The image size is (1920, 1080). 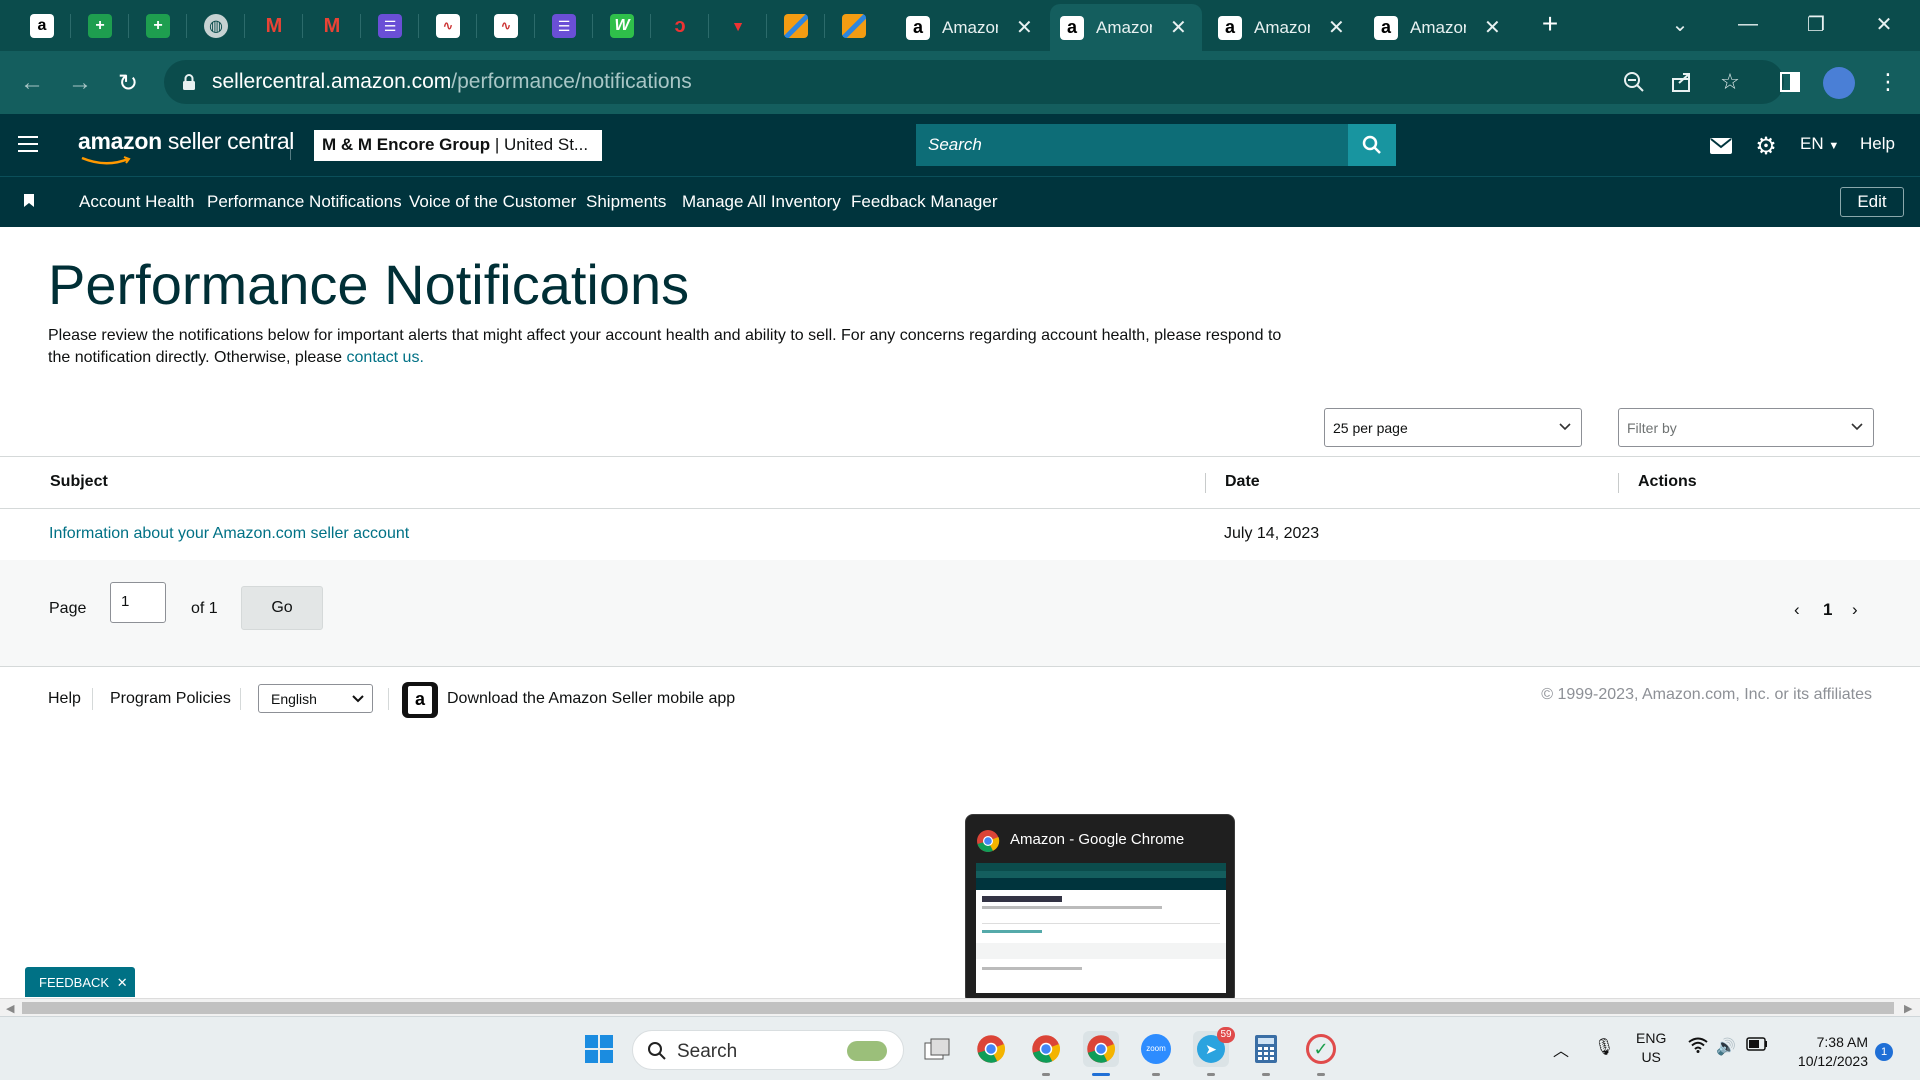 I want to click on pinned-tab-globe: ◍, so click(x=216, y=26).